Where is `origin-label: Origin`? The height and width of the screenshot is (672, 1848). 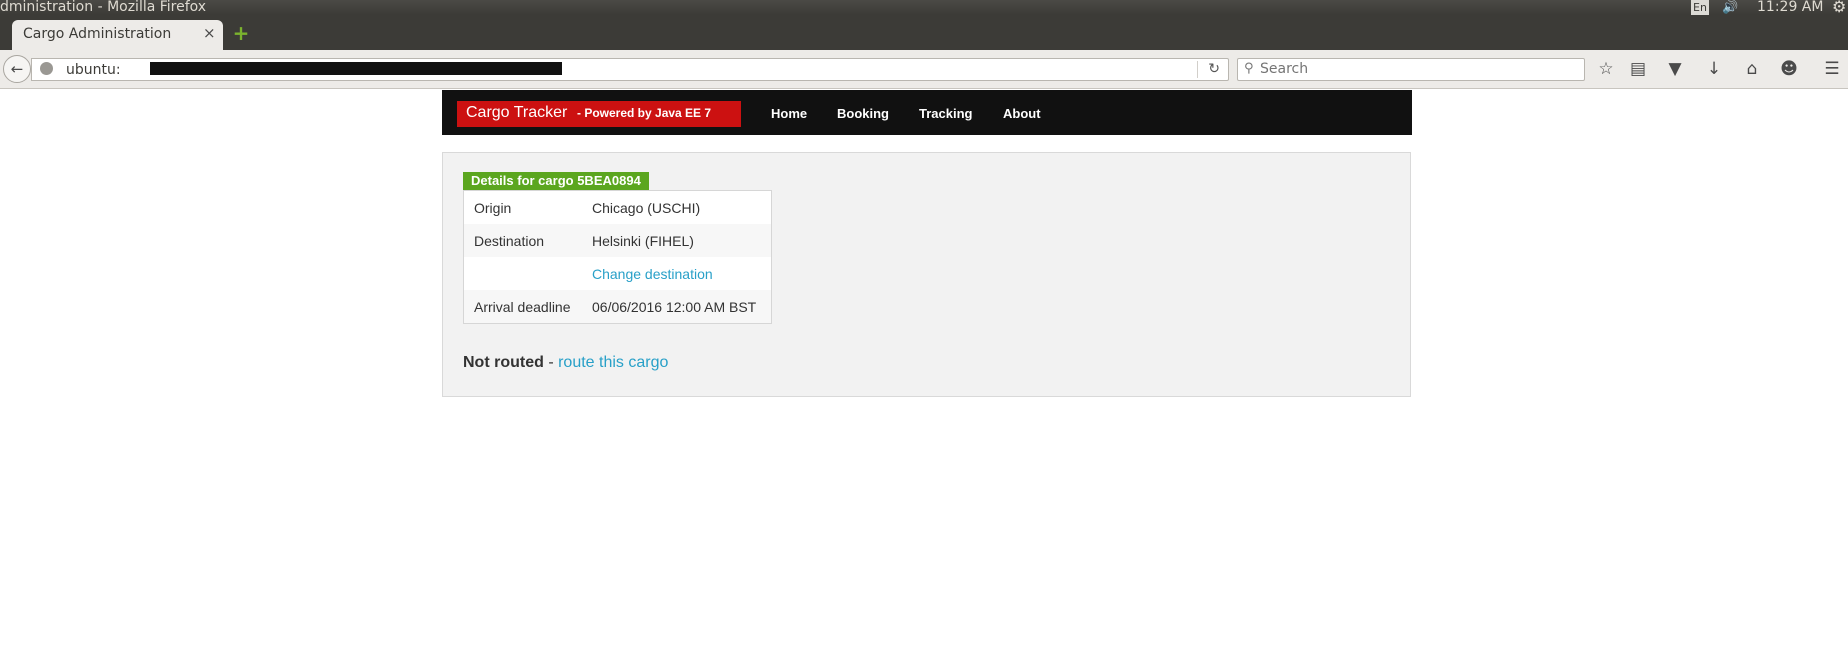 origin-label: Origin is located at coordinates (493, 207).